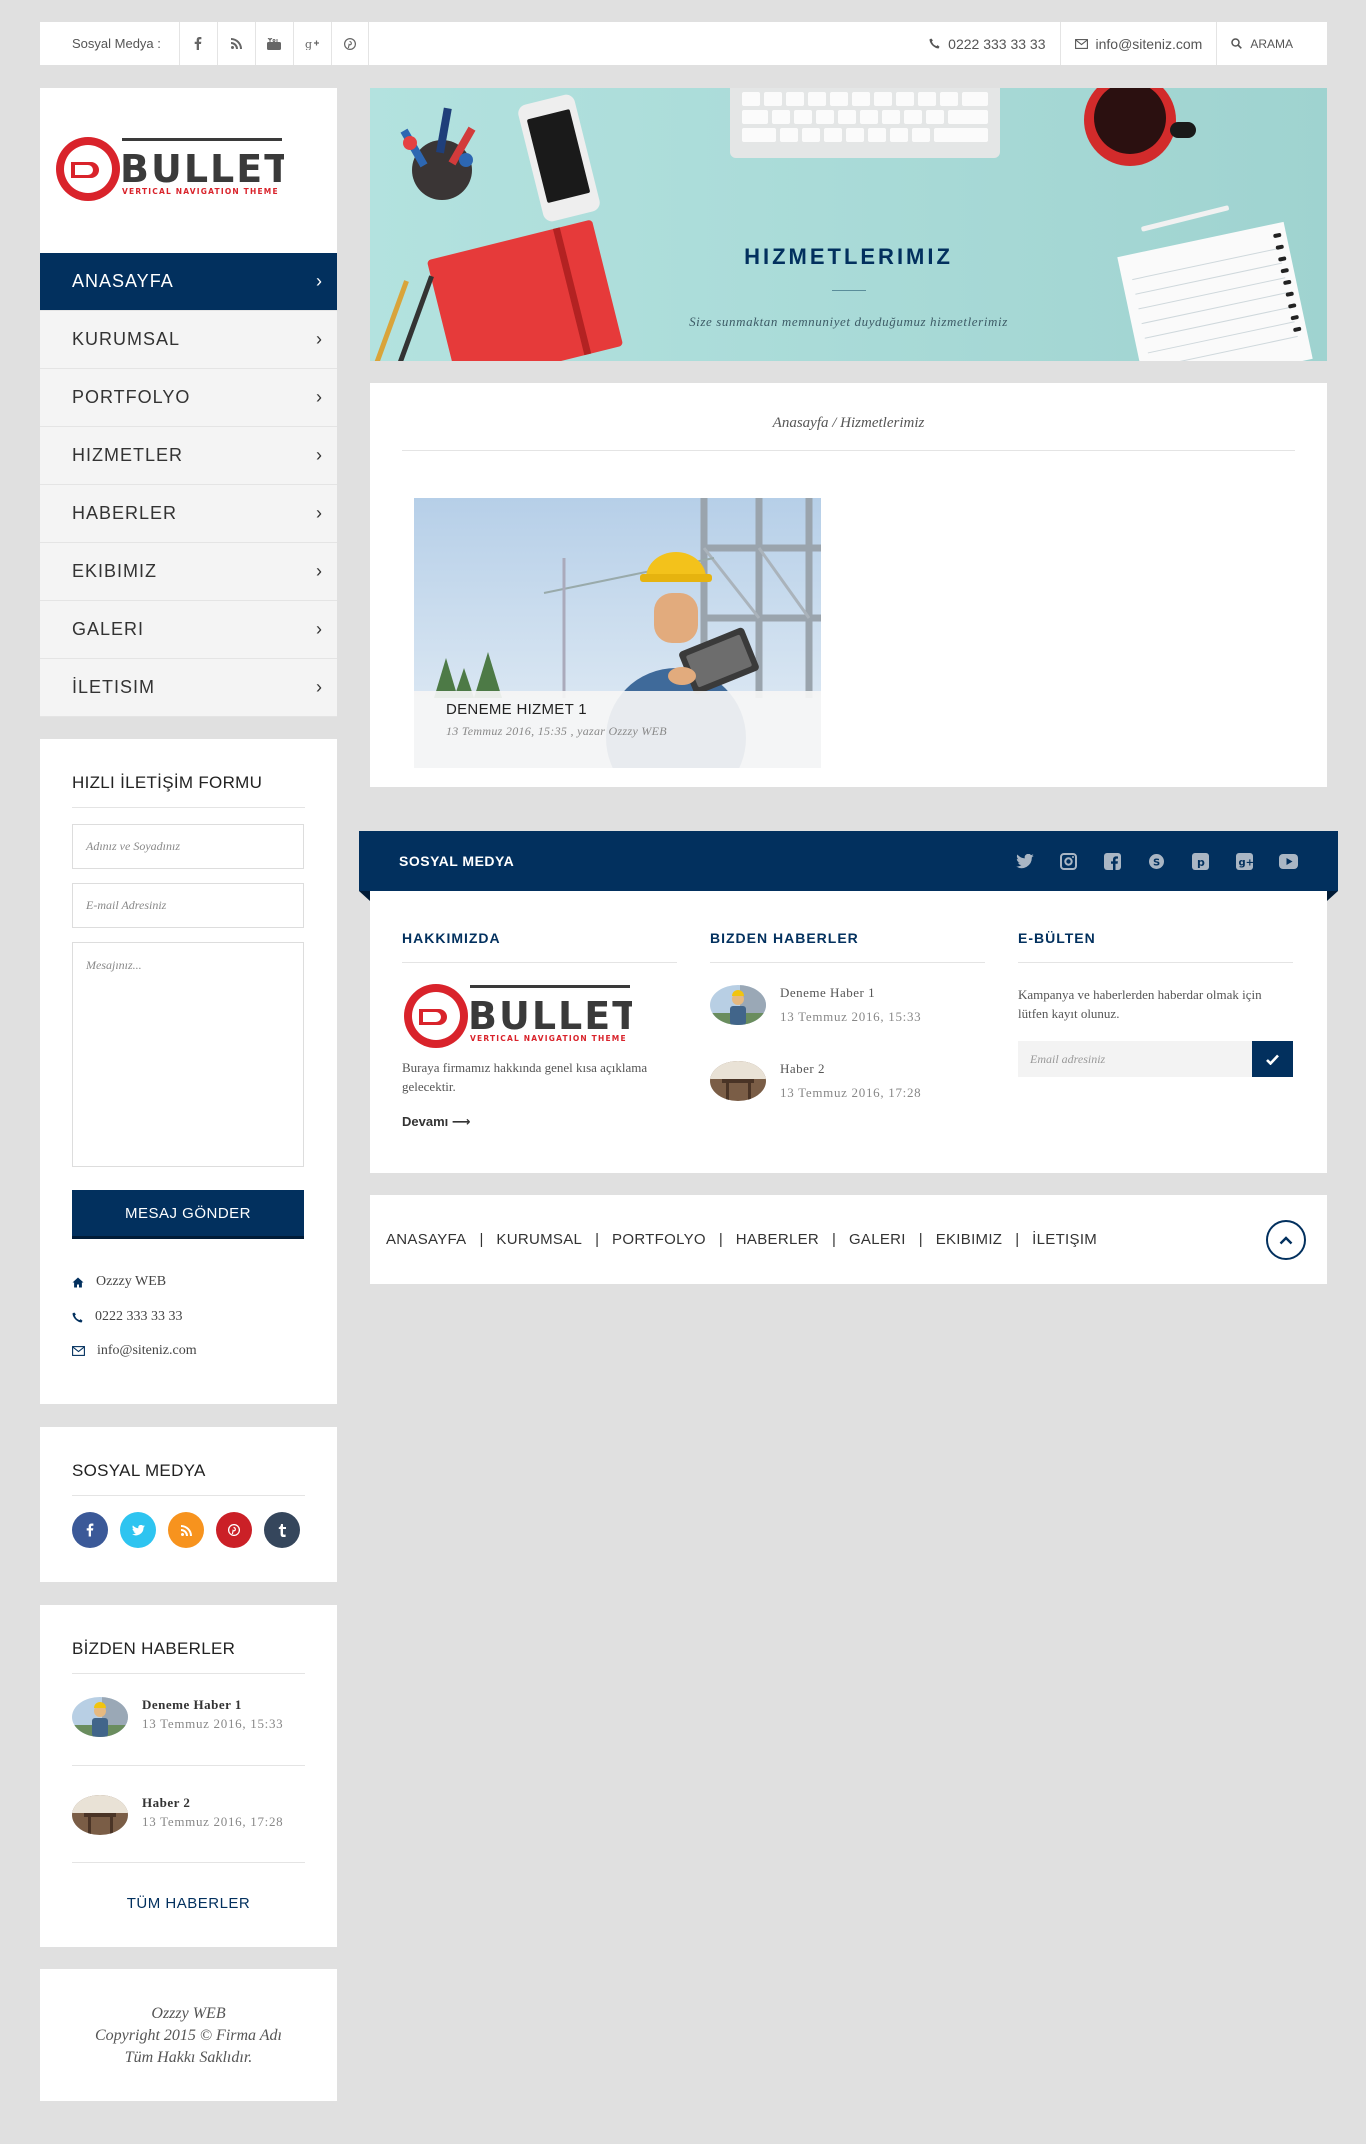 The width and height of the screenshot is (1366, 2144). What do you see at coordinates (188, 1478) in the screenshot?
I see `widget-title: SOSYAL MEDYA` at bounding box center [188, 1478].